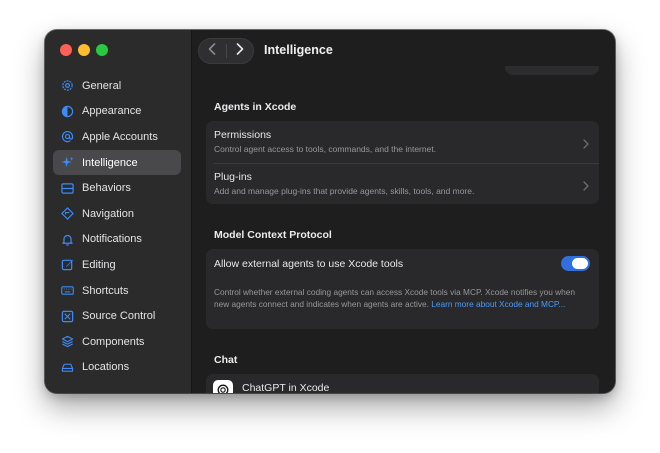 This screenshot has width=660, height=453. What do you see at coordinates (99, 264) in the screenshot?
I see `sidebar-item-label: Editing` at bounding box center [99, 264].